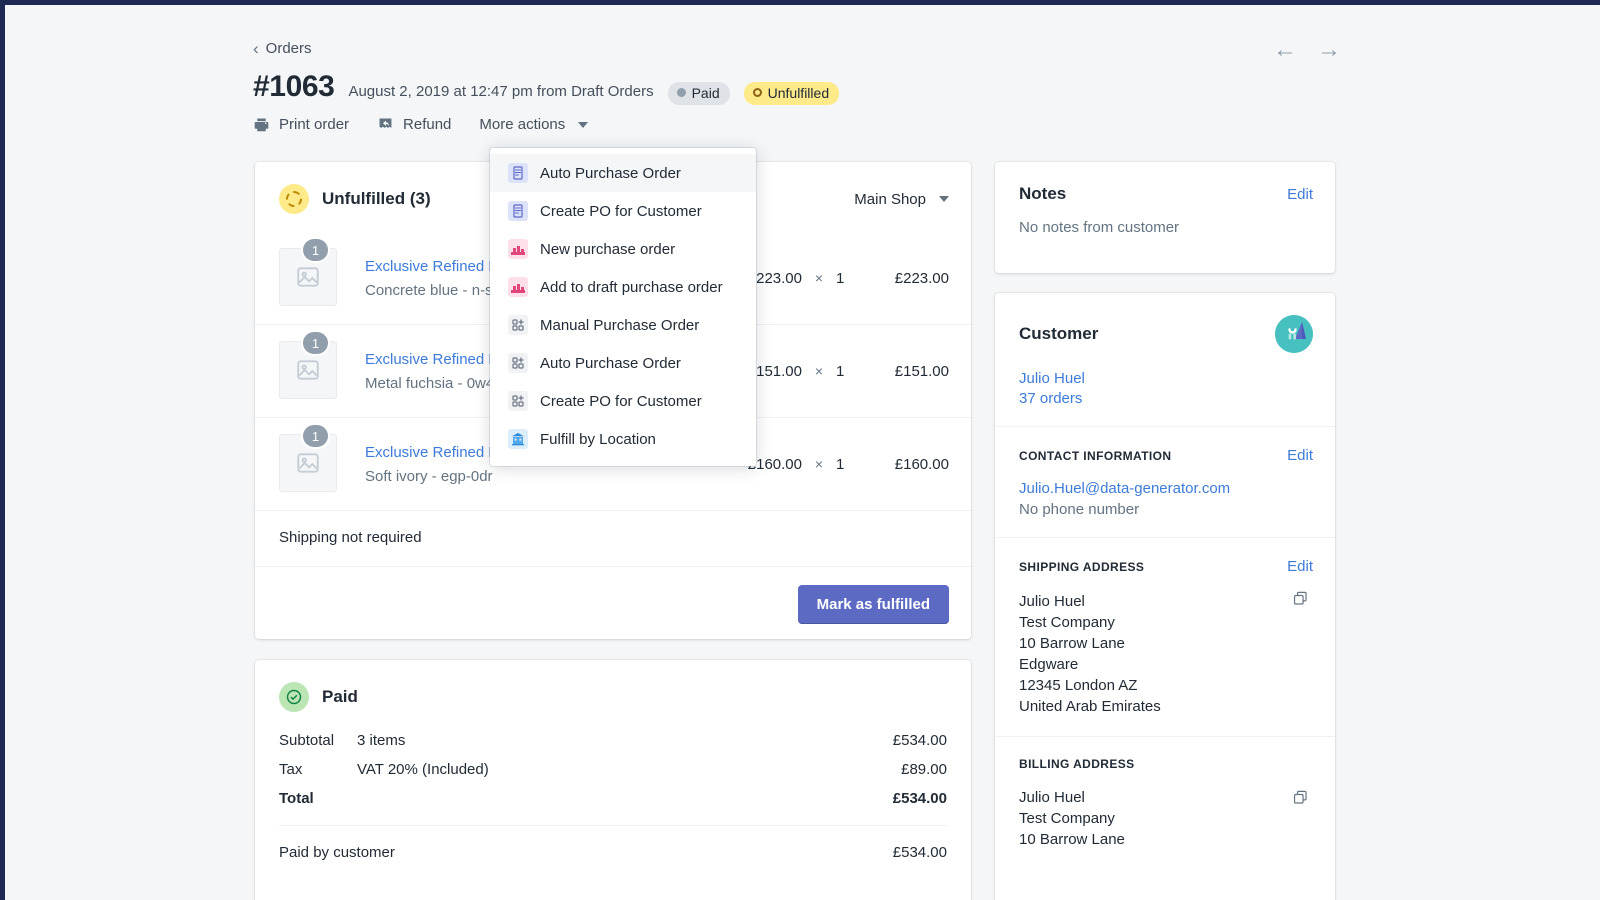 Image resolution: width=1600 pixels, height=900 pixels. Describe the element at coordinates (608, 249) in the screenshot. I see `menu-item-label: New purchase order` at that location.